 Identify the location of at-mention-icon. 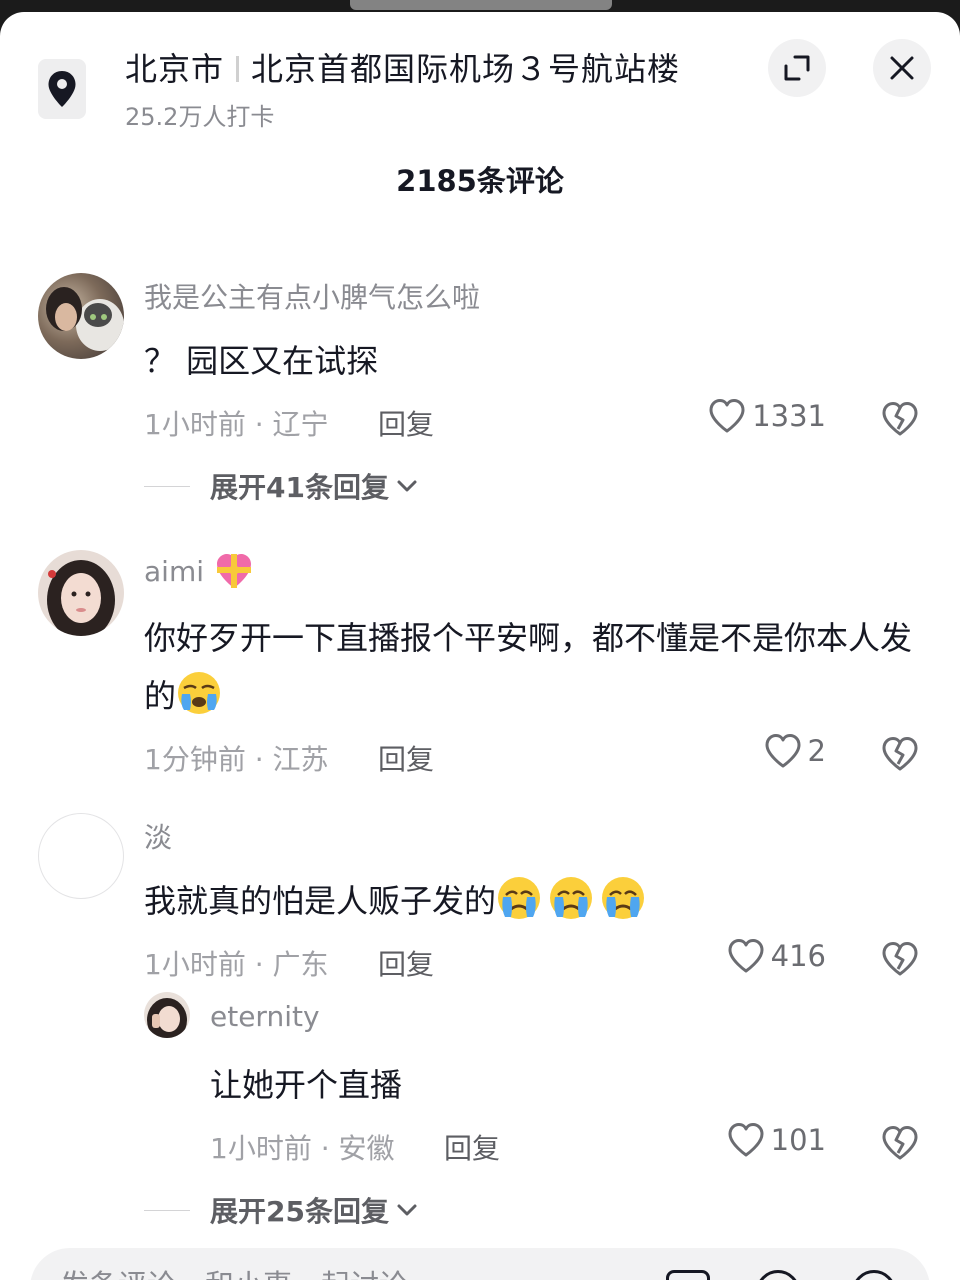
(778, 1275).